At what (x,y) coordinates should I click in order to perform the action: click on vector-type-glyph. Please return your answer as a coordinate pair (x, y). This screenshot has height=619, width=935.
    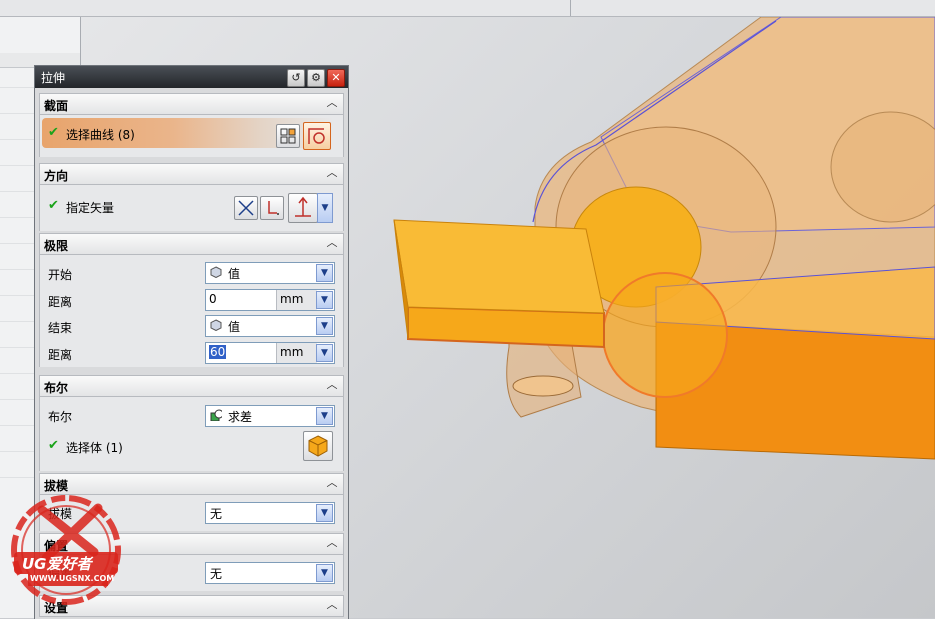
    Looking at the image, I should click on (303, 206).